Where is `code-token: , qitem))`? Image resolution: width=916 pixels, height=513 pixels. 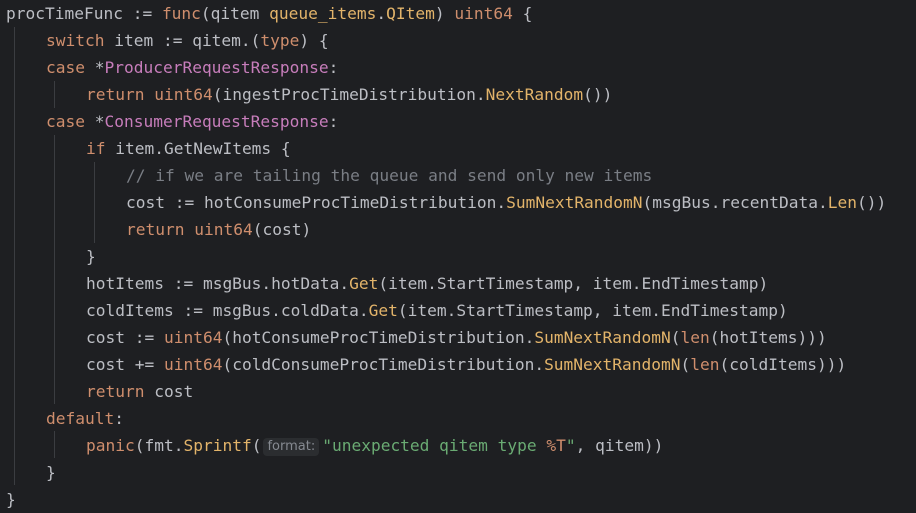
code-token: , qitem)) is located at coordinates (619, 445).